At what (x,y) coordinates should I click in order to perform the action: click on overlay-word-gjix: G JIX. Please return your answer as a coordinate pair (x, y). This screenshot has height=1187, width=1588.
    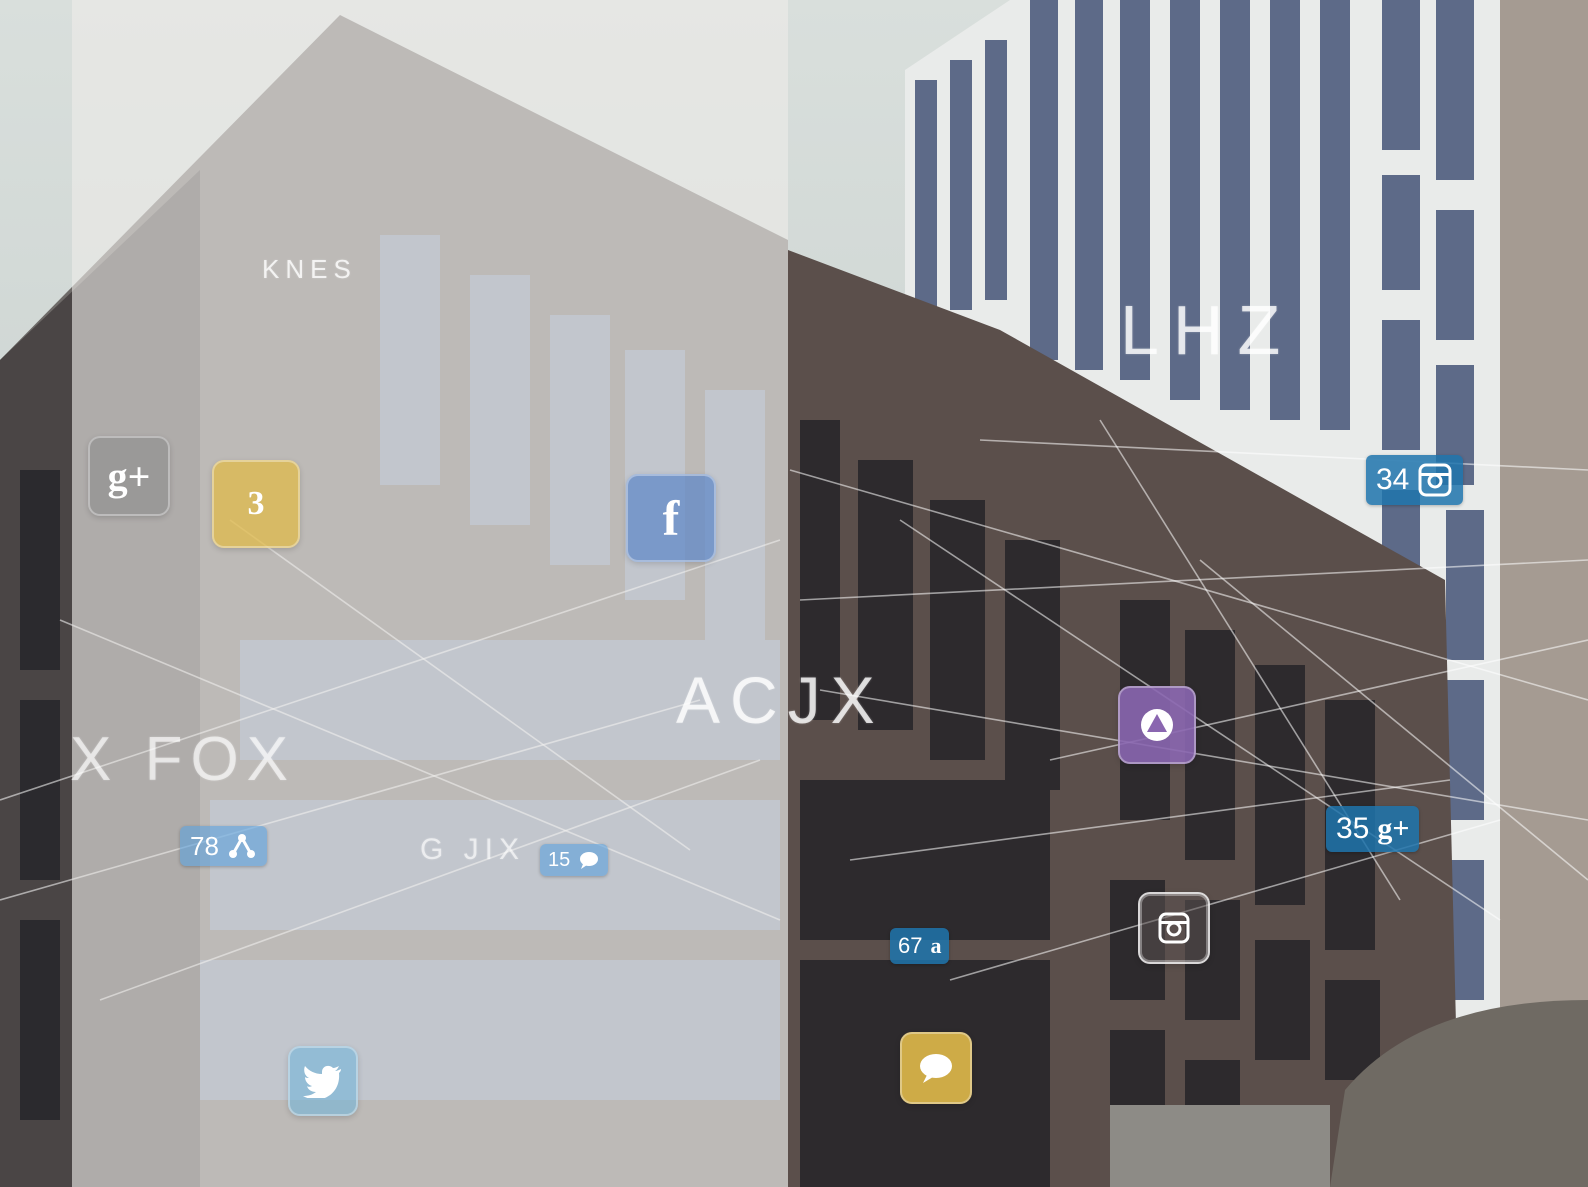
    Looking at the image, I should click on (473, 849).